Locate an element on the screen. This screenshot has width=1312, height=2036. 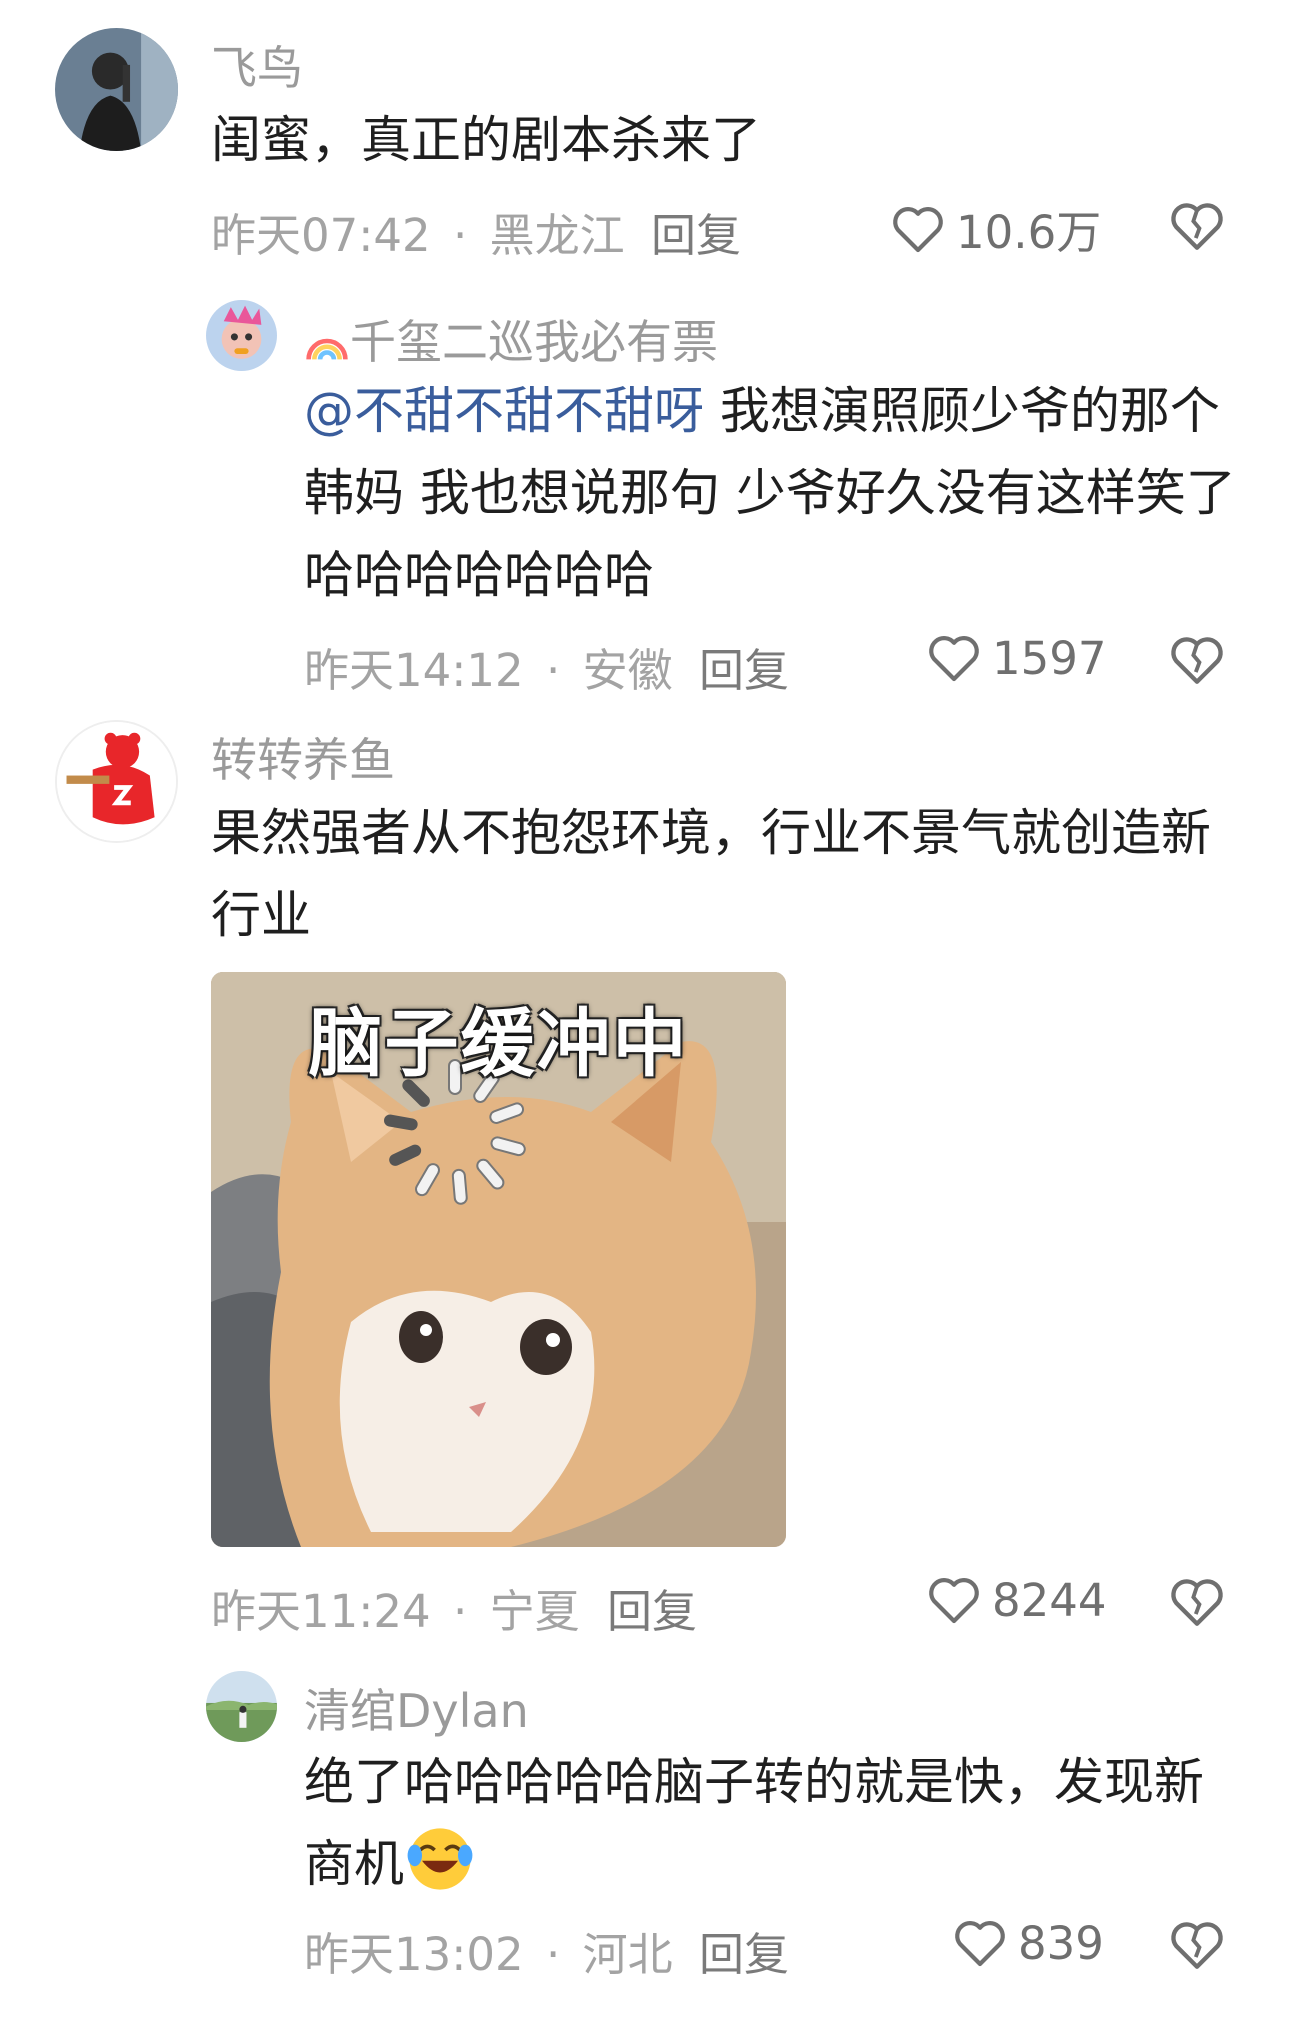
meme-caption: 脑子缓冲中 is located at coordinates (498, 1044).